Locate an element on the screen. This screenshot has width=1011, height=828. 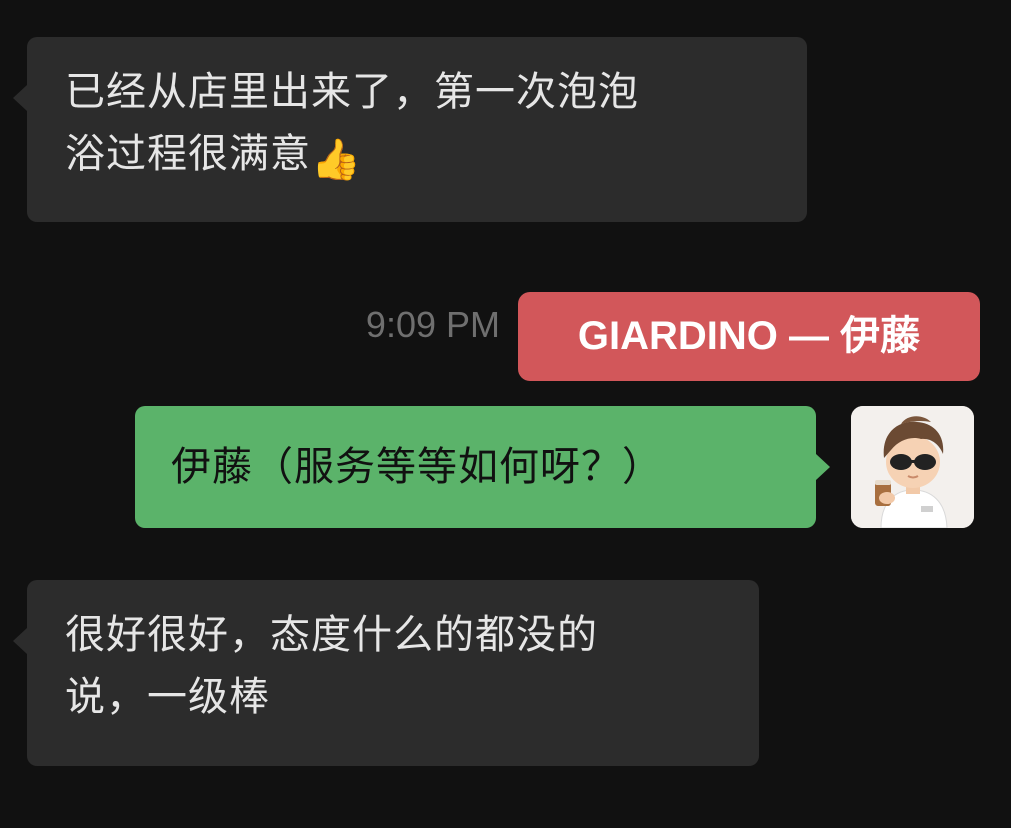
outgoing-message-bubble: 伊藤（服务等等如何呀？） is located at coordinates (482, 467).